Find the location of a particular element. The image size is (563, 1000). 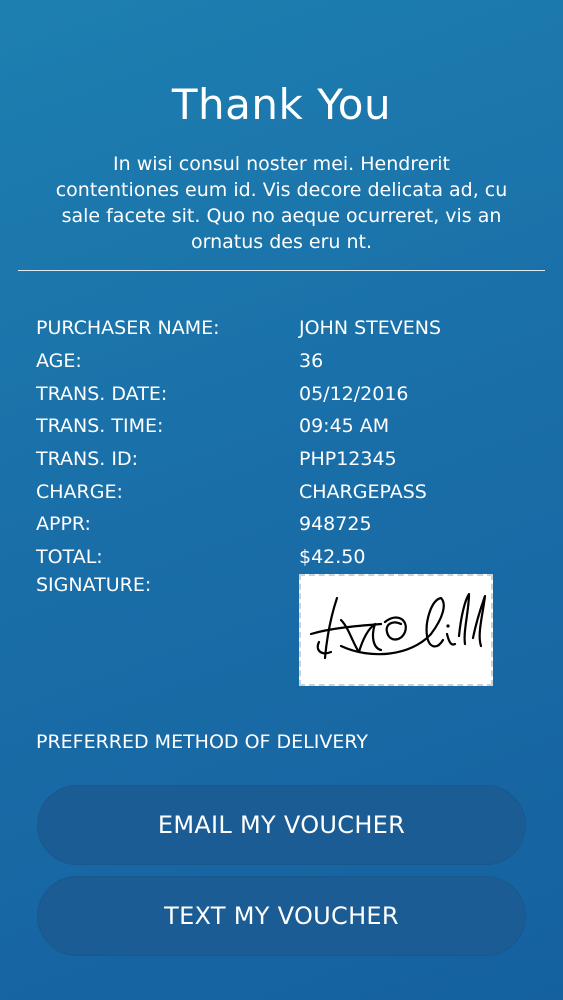

detail-label: APPR: is located at coordinates (63, 524).